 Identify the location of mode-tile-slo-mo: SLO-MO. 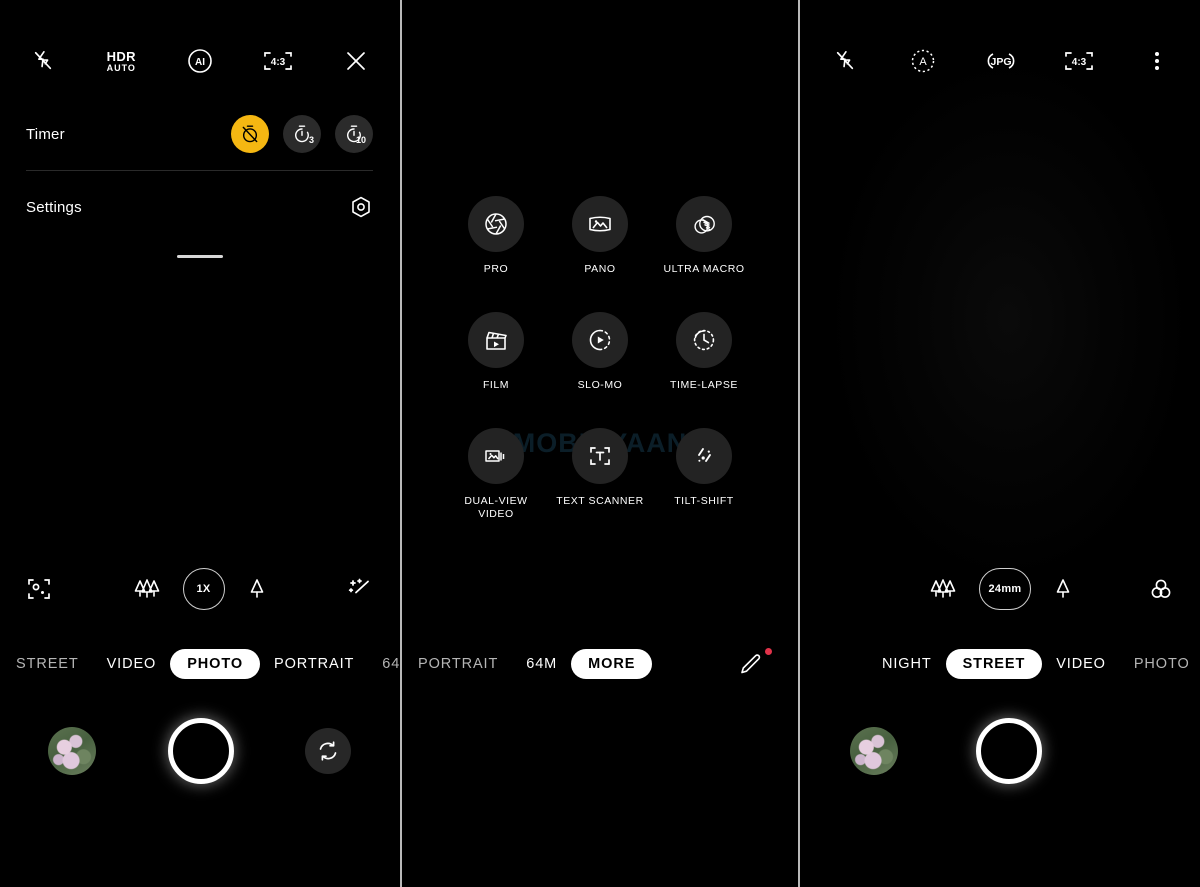
(600, 352).